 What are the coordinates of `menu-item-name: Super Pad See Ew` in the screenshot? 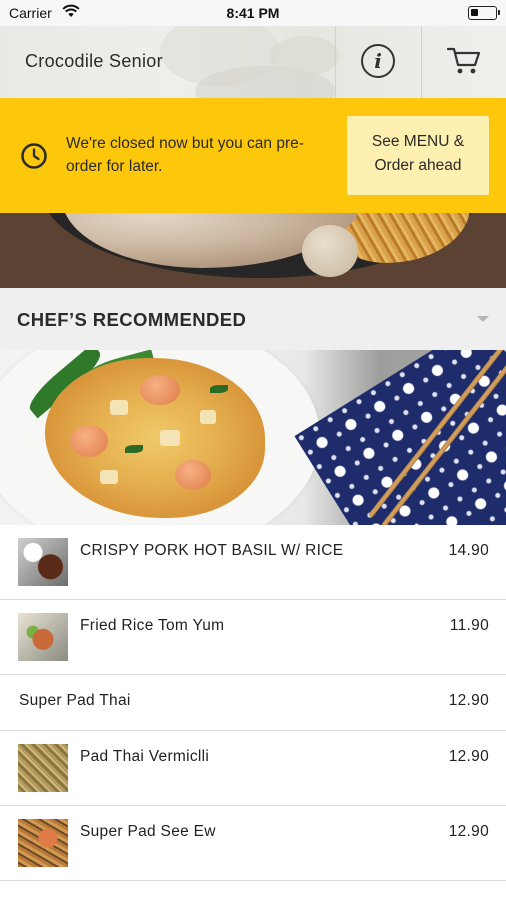 It's located at (148, 831).